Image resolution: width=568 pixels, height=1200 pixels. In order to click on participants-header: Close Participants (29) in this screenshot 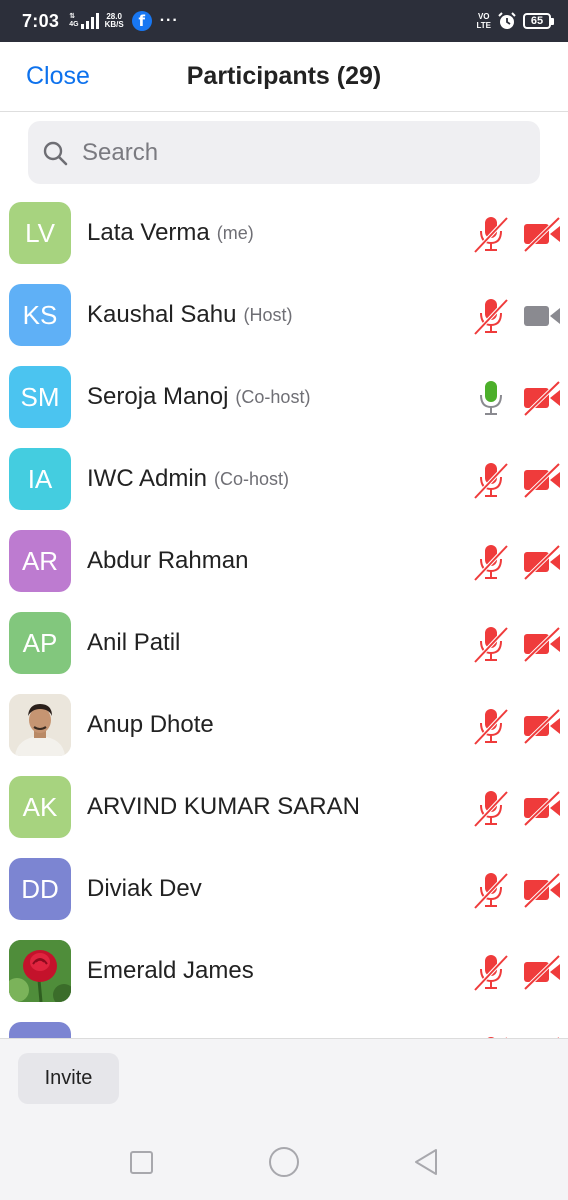, I will do `click(284, 77)`.